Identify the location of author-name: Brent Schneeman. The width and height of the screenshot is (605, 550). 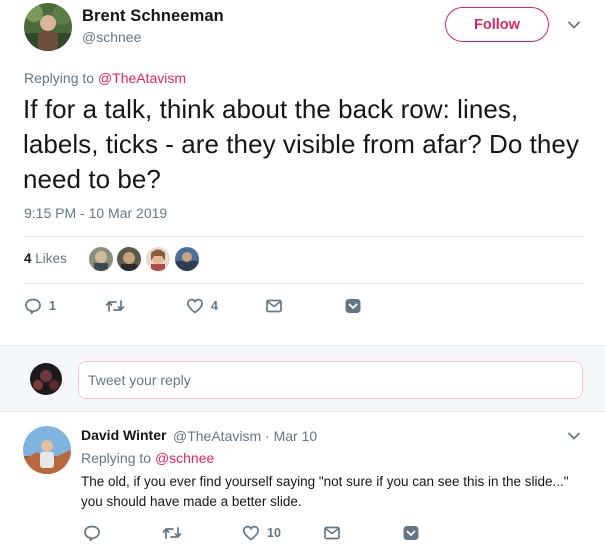
(153, 16).